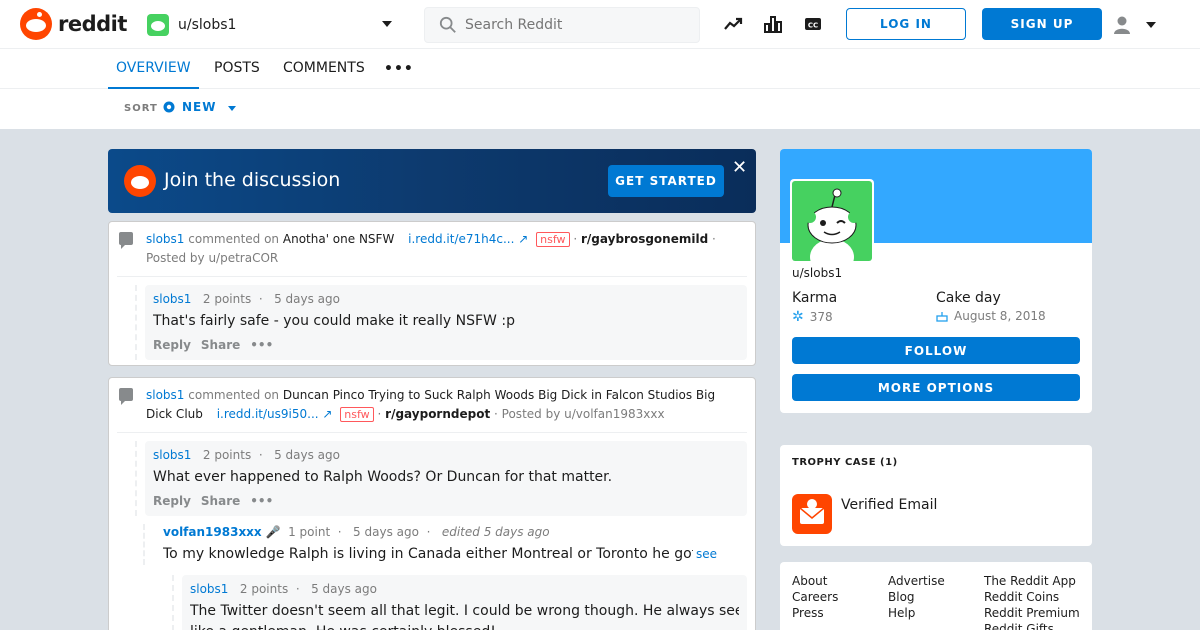 The width and height of the screenshot is (1200, 630). Describe the element at coordinates (579, 414) in the screenshot. I see `posted-by-text: · Posted by u/volfan1983xxx` at that location.